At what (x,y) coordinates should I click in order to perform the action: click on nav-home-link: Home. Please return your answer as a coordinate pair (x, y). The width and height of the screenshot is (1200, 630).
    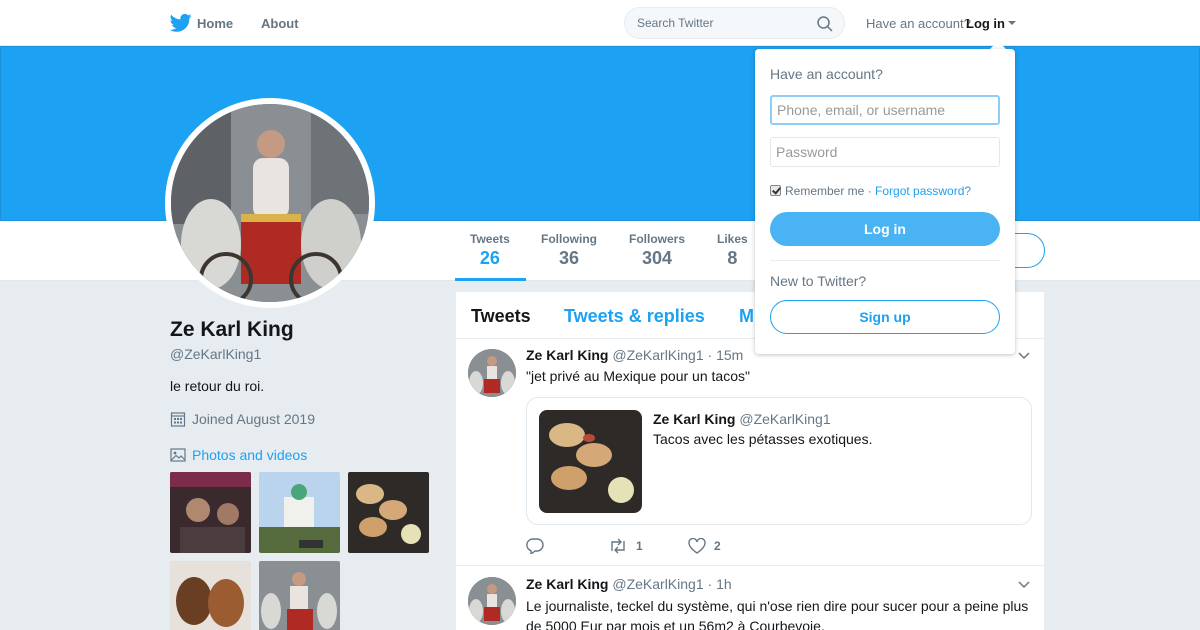
    Looking at the image, I should click on (215, 23).